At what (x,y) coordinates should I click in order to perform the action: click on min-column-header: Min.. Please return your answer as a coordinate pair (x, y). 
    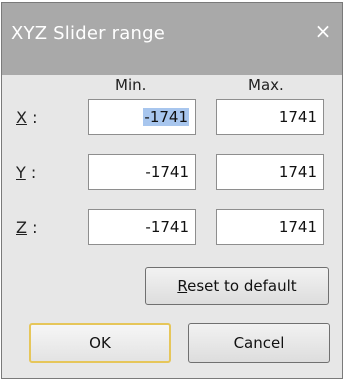
    Looking at the image, I should click on (131, 85).